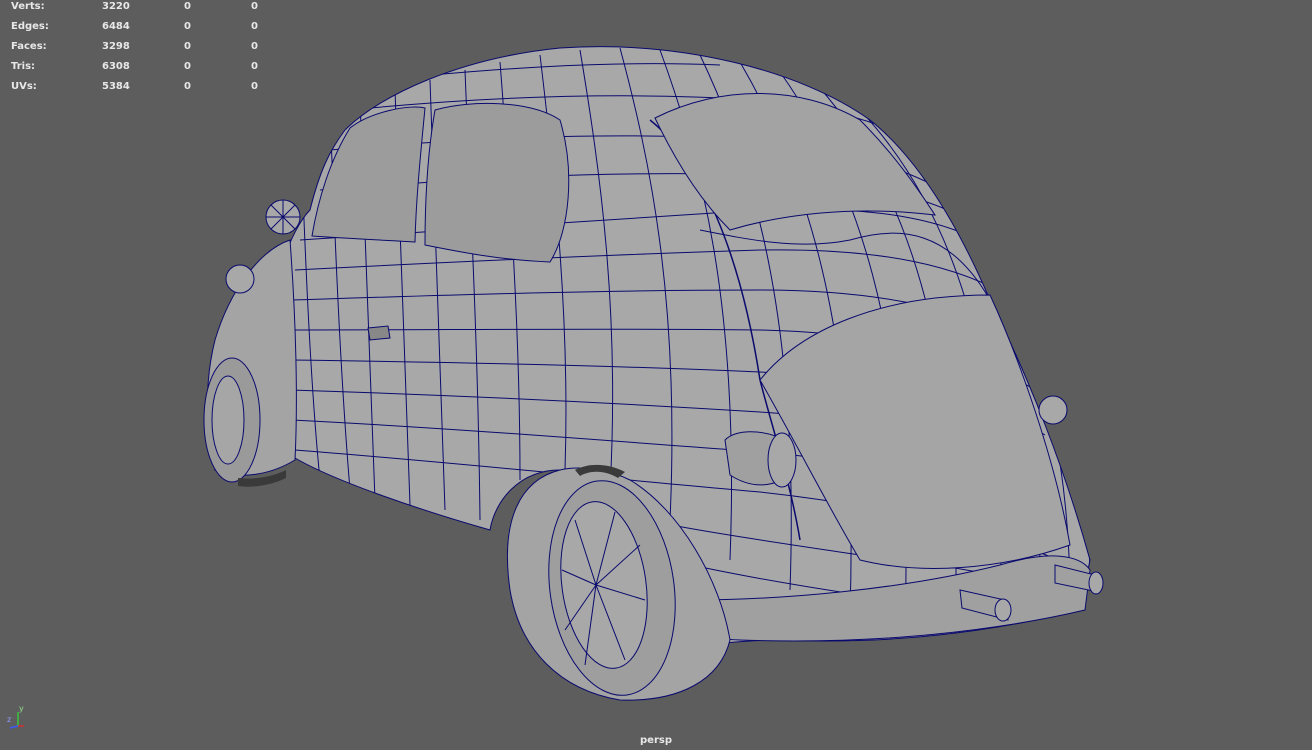  Describe the element at coordinates (228, 420) in the screenshot. I see `front-hubcap` at that location.